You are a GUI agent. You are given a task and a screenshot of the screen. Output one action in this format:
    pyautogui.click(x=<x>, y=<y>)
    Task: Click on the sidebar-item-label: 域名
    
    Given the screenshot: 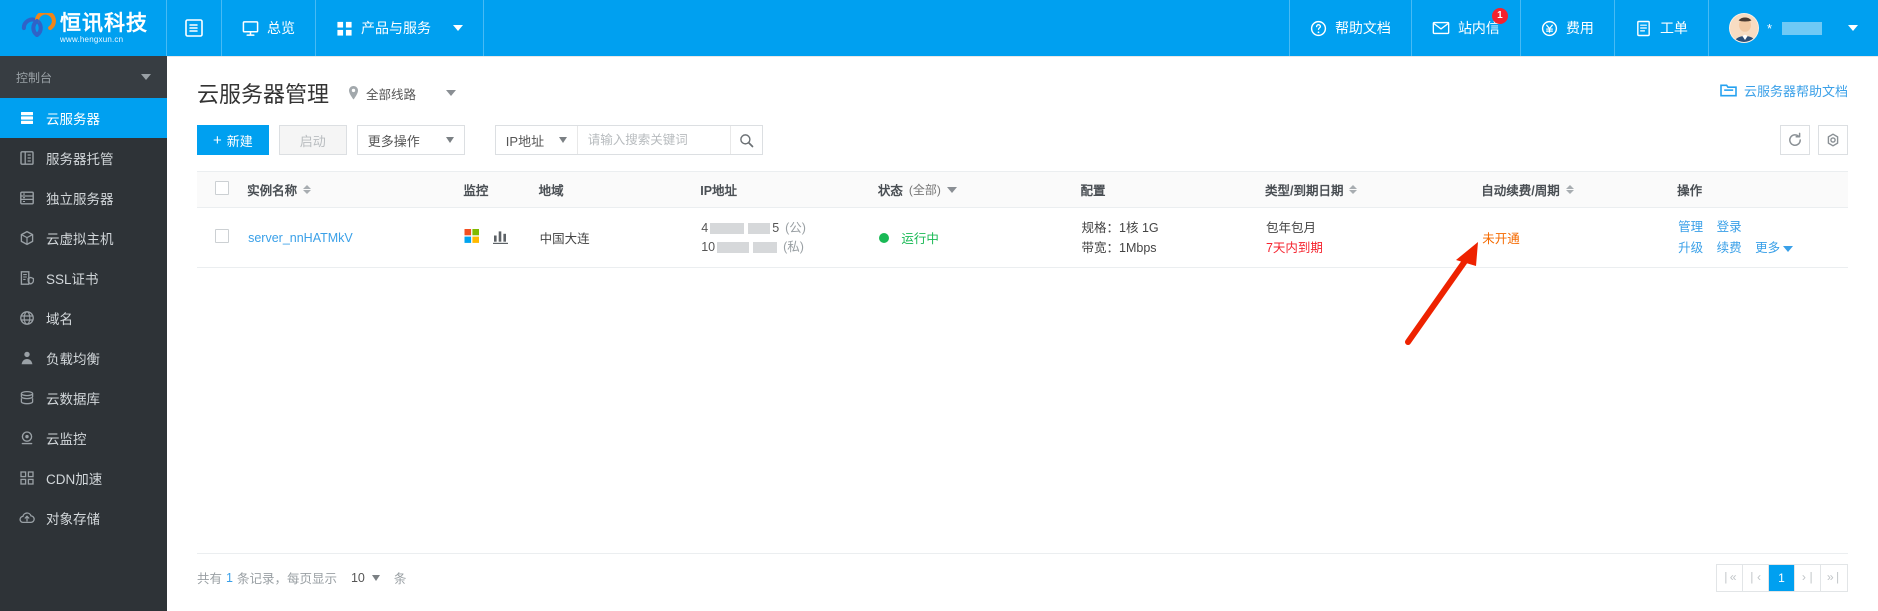 What is the action you would take?
    pyautogui.click(x=59, y=319)
    